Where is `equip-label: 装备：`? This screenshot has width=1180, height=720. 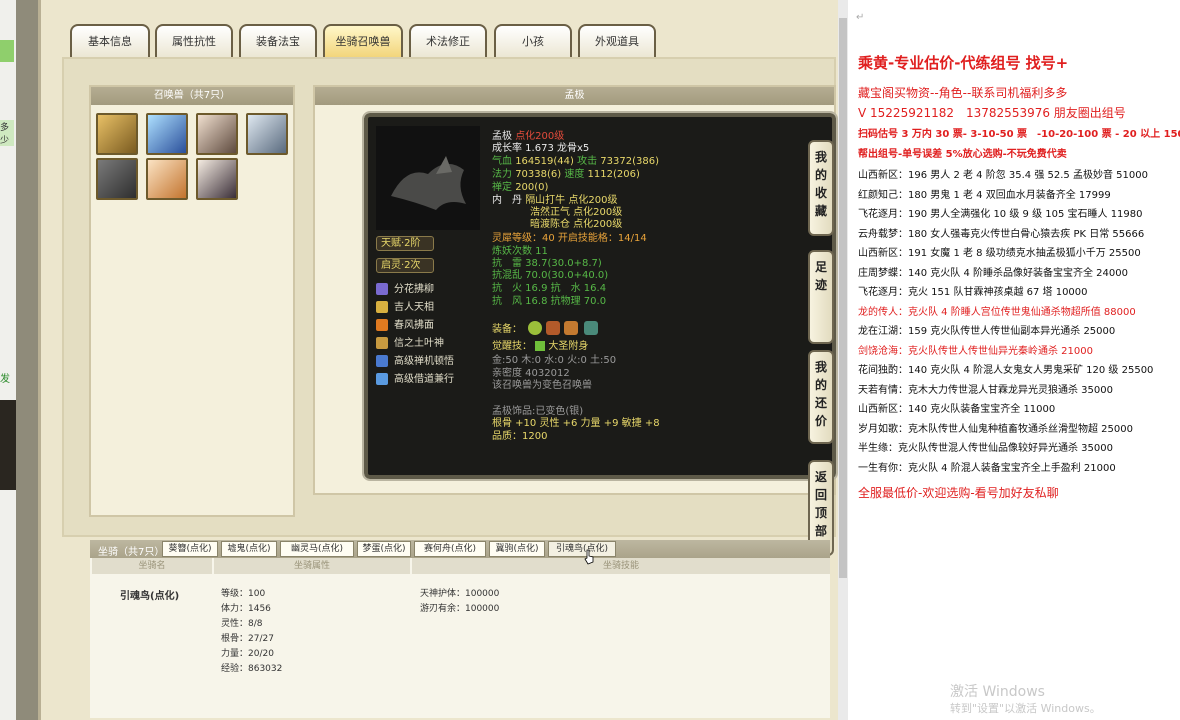 equip-label: 装备： is located at coordinates (507, 329).